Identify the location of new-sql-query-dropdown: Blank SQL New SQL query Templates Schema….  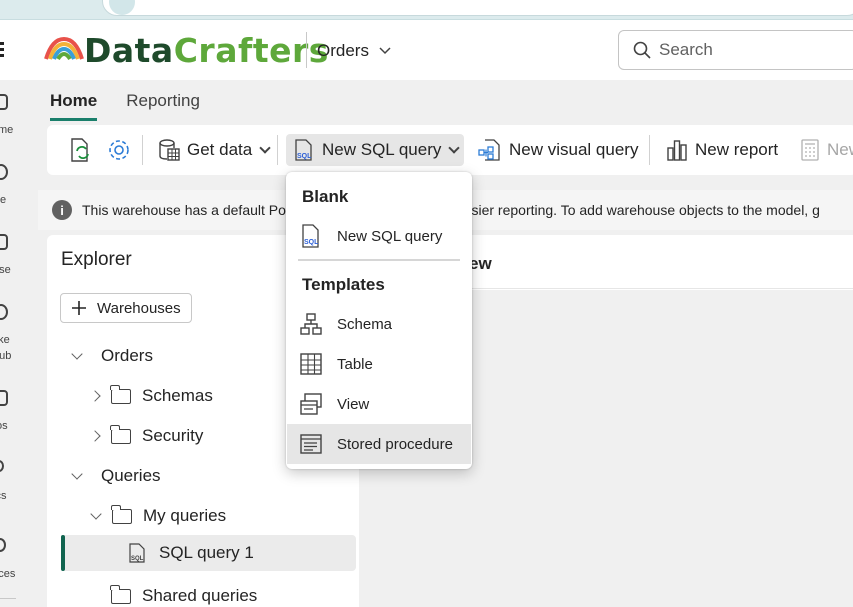
(379, 320).